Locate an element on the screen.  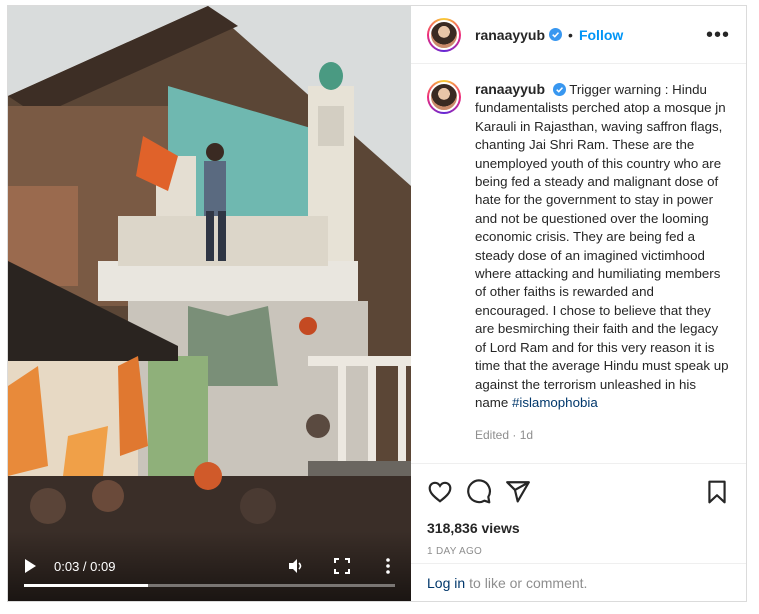
play-icon is located at coordinates (30, 566).